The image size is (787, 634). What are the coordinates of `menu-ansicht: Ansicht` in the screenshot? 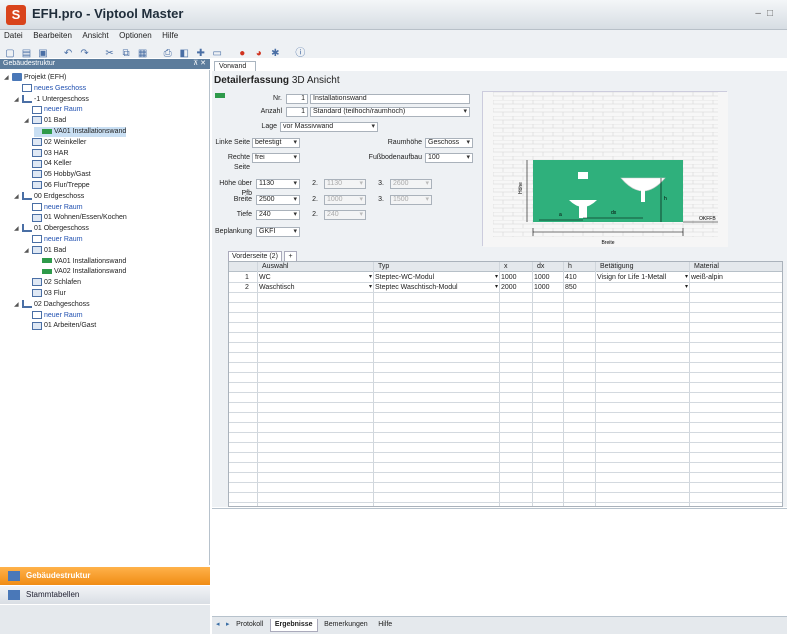 It's located at (95, 36).